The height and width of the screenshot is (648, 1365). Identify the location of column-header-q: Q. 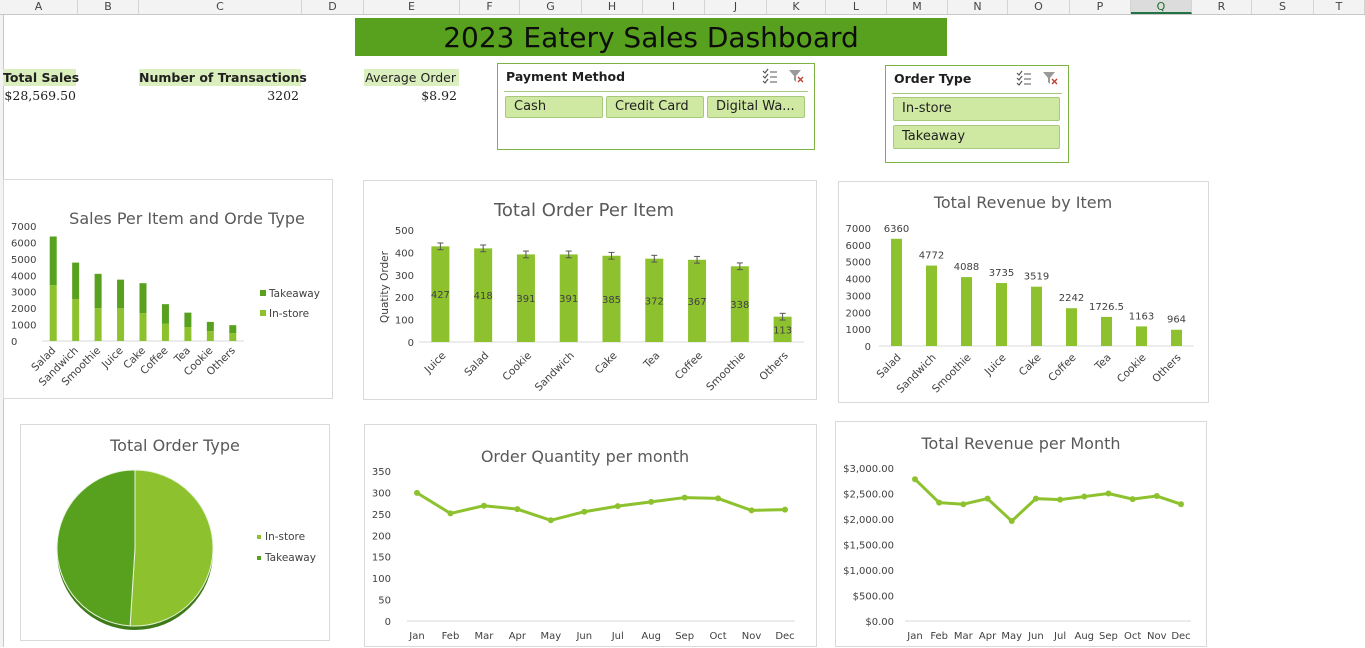
(1161, 7).